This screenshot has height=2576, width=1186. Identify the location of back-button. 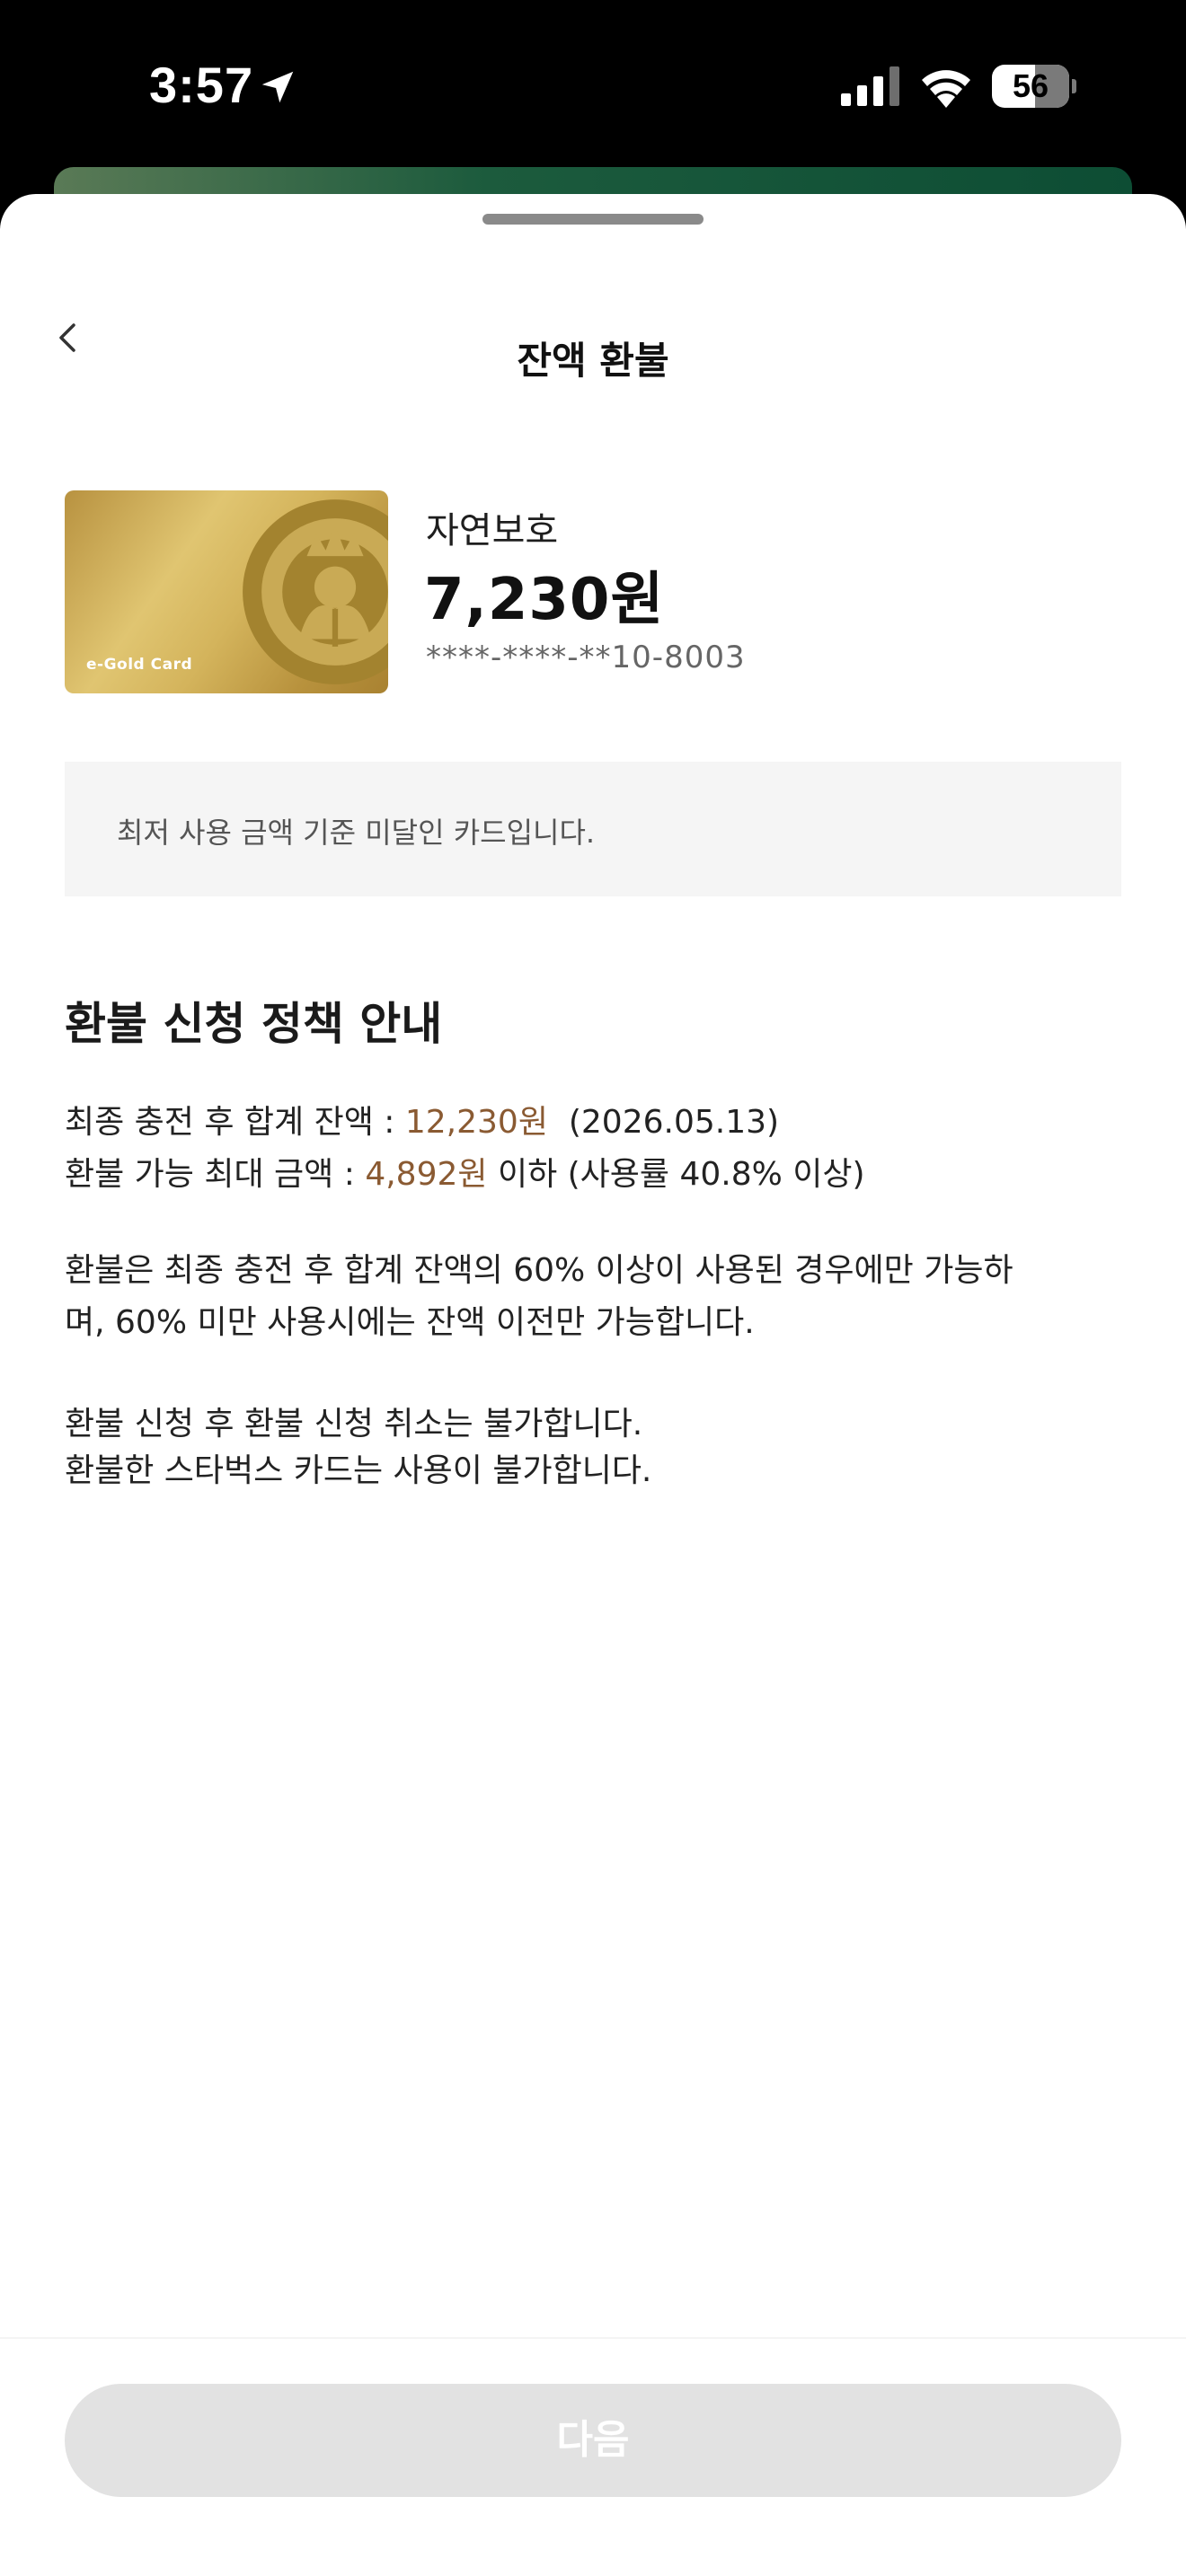
(69, 338).